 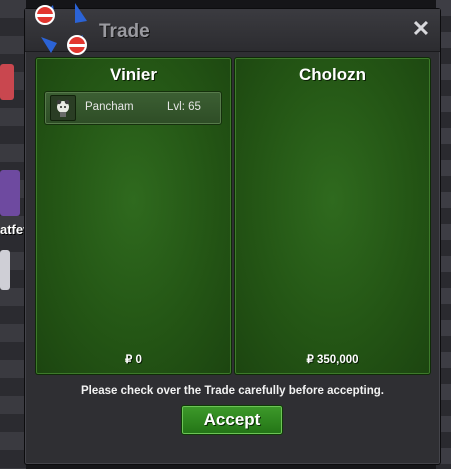 I want to click on accept-button: Accept, so click(x=232, y=420).